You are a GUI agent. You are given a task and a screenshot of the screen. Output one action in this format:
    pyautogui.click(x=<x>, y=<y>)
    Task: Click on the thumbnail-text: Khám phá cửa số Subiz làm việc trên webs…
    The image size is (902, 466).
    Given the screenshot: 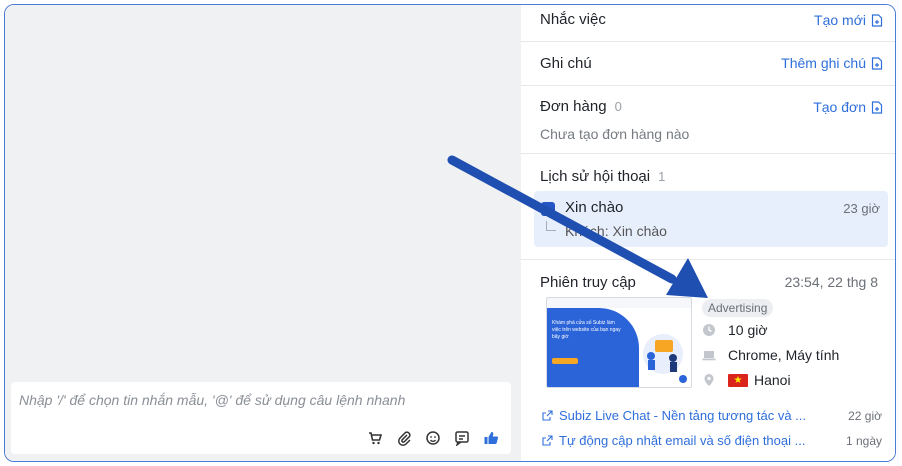 What is the action you would take?
    pyautogui.click(x=586, y=330)
    